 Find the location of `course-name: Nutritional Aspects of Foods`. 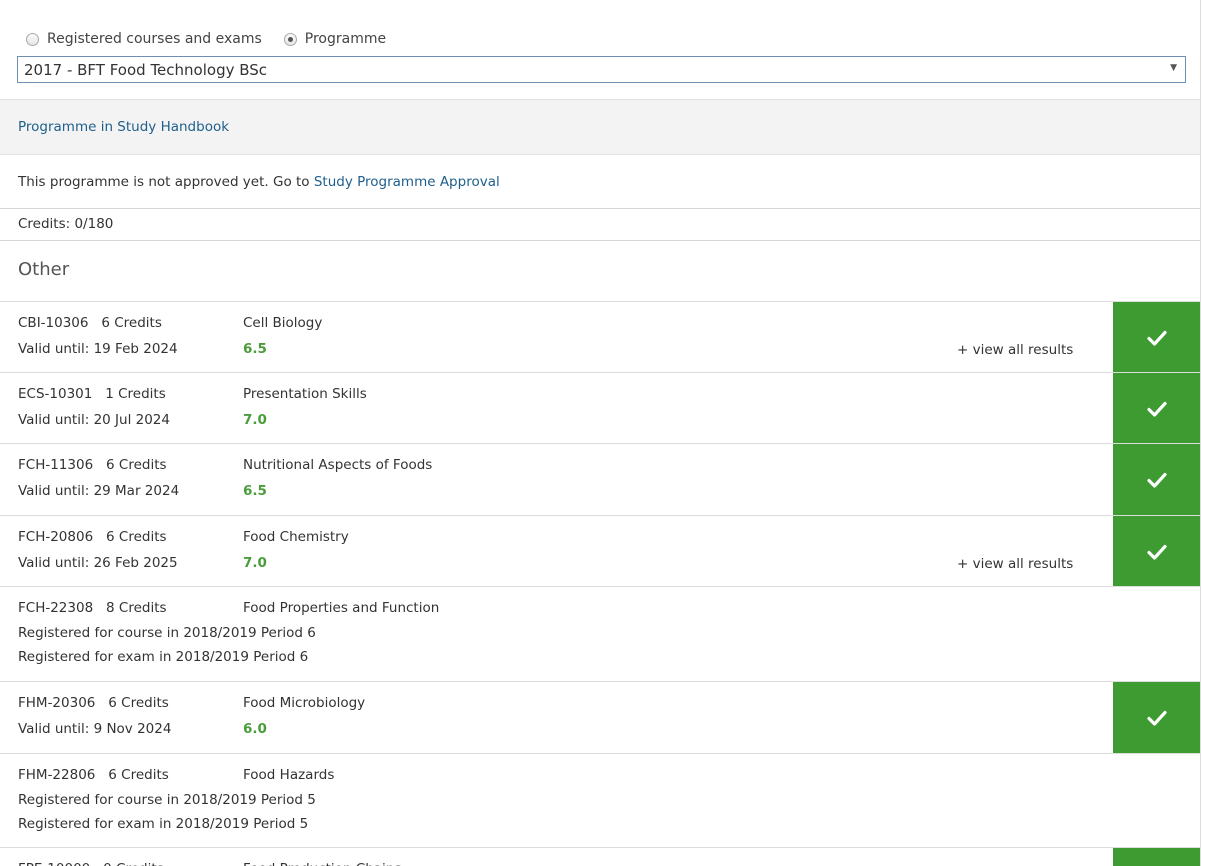

course-name: Nutritional Aspects of Foods is located at coordinates (338, 465).